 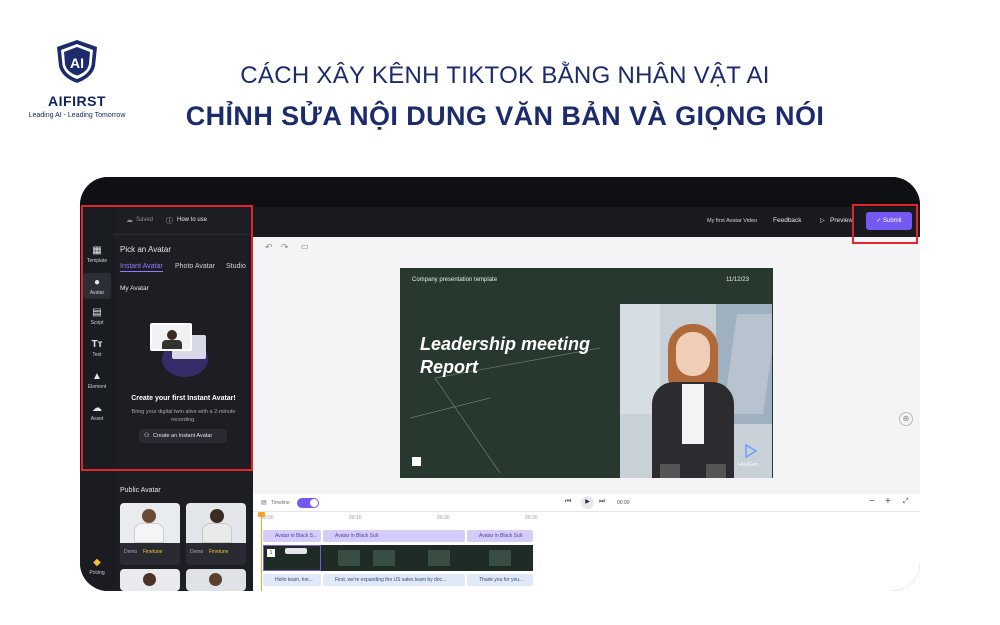 I want to click on heading-line-1: CÁCH XÂY KÊNH TIKTOK BẰNG NHÂN VẬT AI, so click(x=505, y=75).